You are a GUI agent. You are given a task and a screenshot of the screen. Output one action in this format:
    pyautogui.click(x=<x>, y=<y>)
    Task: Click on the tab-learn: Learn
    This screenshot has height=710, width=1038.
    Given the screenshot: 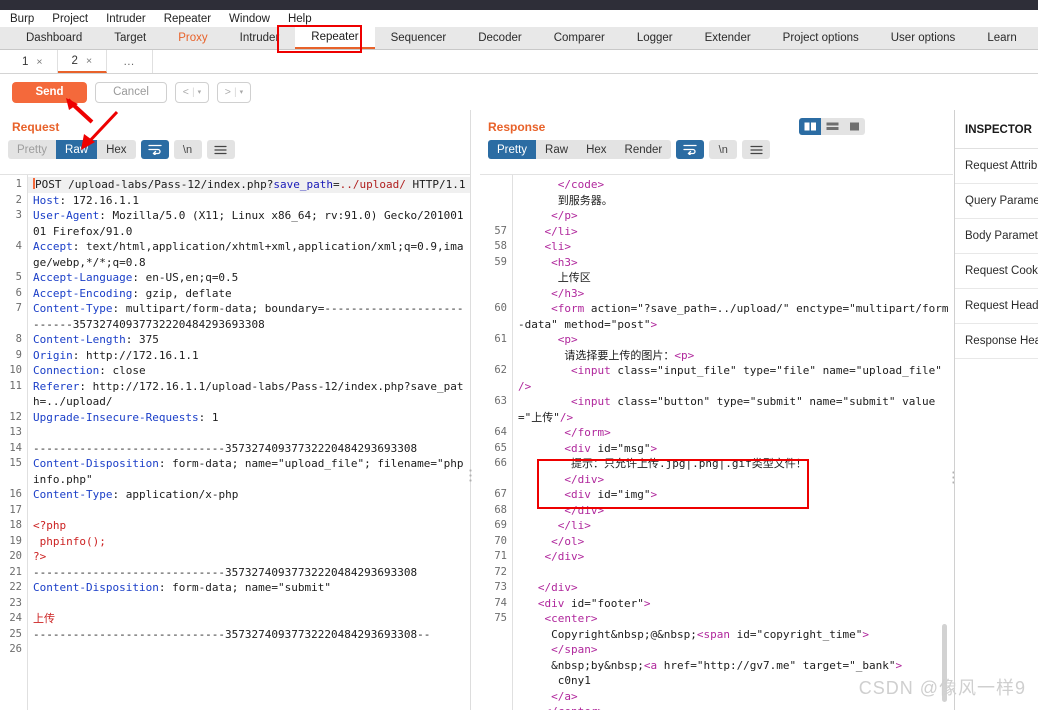 What is the action you would take?
    pyautogui.click(x=1001, y=38)
    